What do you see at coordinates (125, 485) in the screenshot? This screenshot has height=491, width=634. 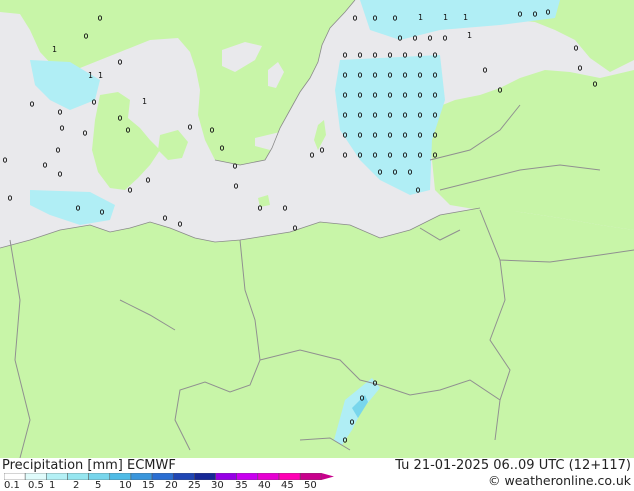 I see `legend-tick-label: 10` at bounding box center [125, 485].